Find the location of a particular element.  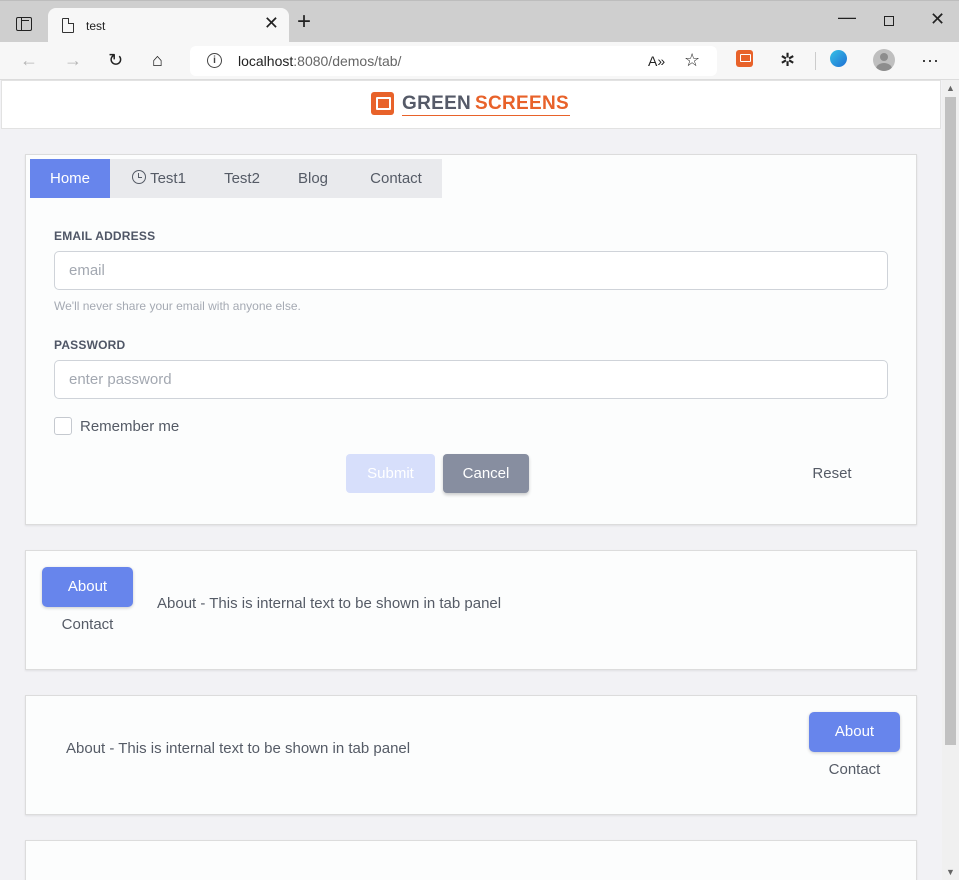

more-menu-icon: ··· is located at coordinates (930, 60).